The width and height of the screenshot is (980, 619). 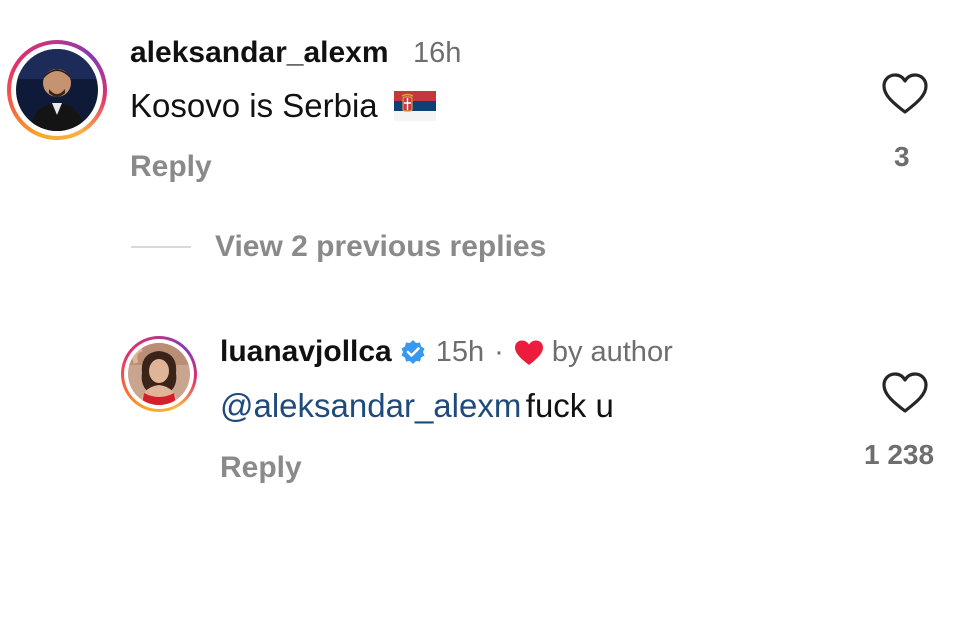 What do you see at coordinates (569, 405) in the screenshot?
I see `reply-text: fuck u` at bounding box center [569, 405].